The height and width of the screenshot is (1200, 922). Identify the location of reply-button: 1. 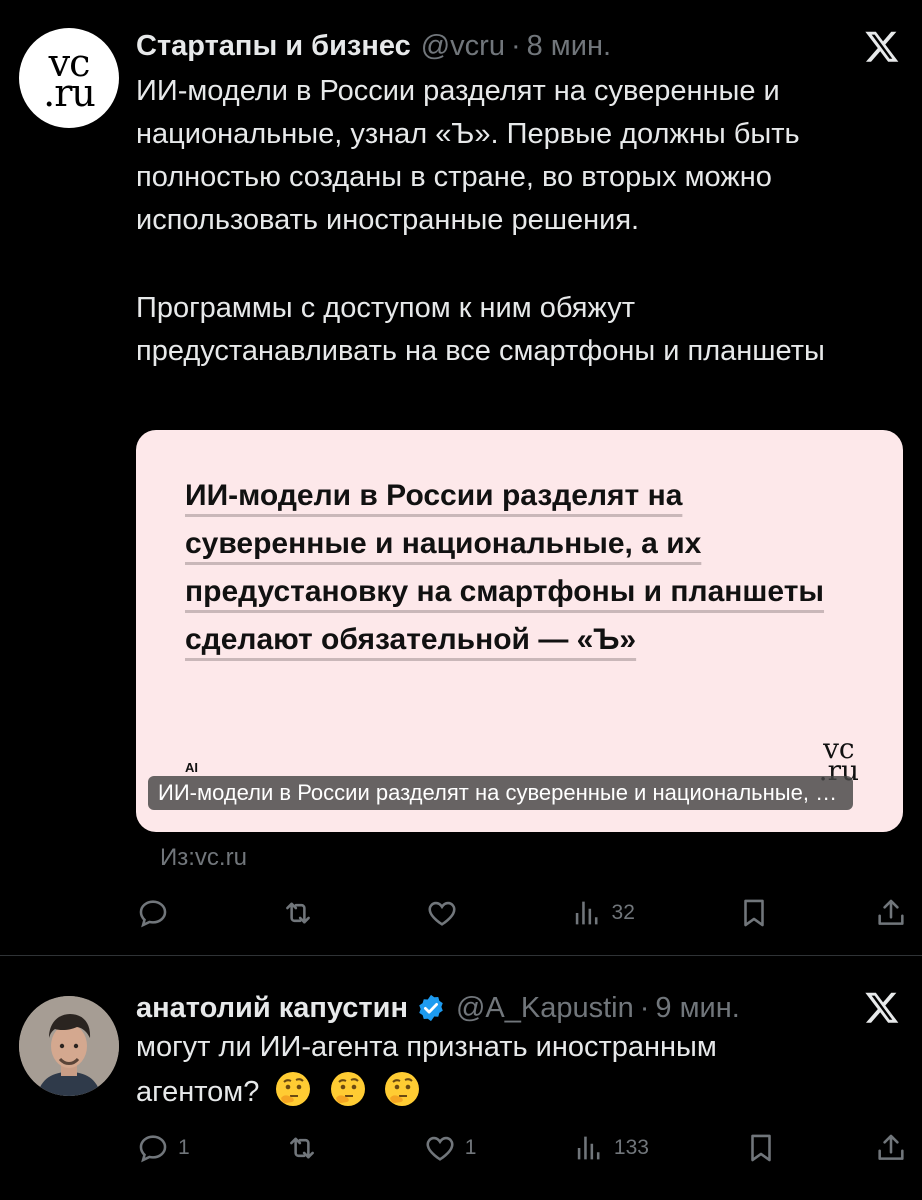
(163, 1148).